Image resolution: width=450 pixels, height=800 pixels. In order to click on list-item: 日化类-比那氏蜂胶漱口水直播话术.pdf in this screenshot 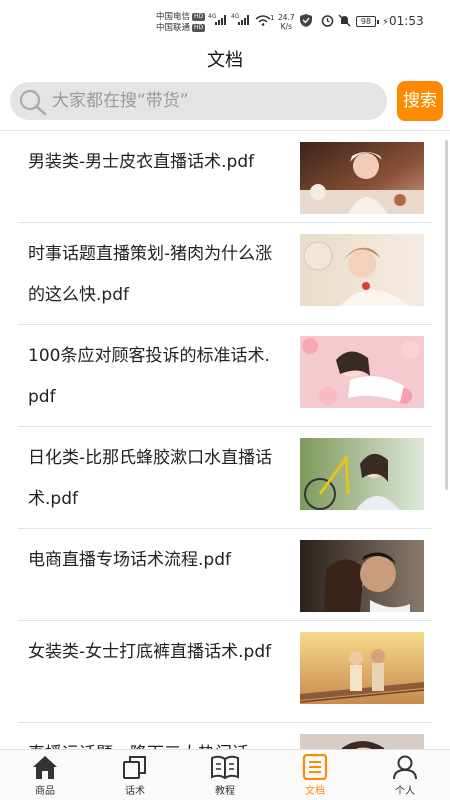, I will do `click(225, 478)`.